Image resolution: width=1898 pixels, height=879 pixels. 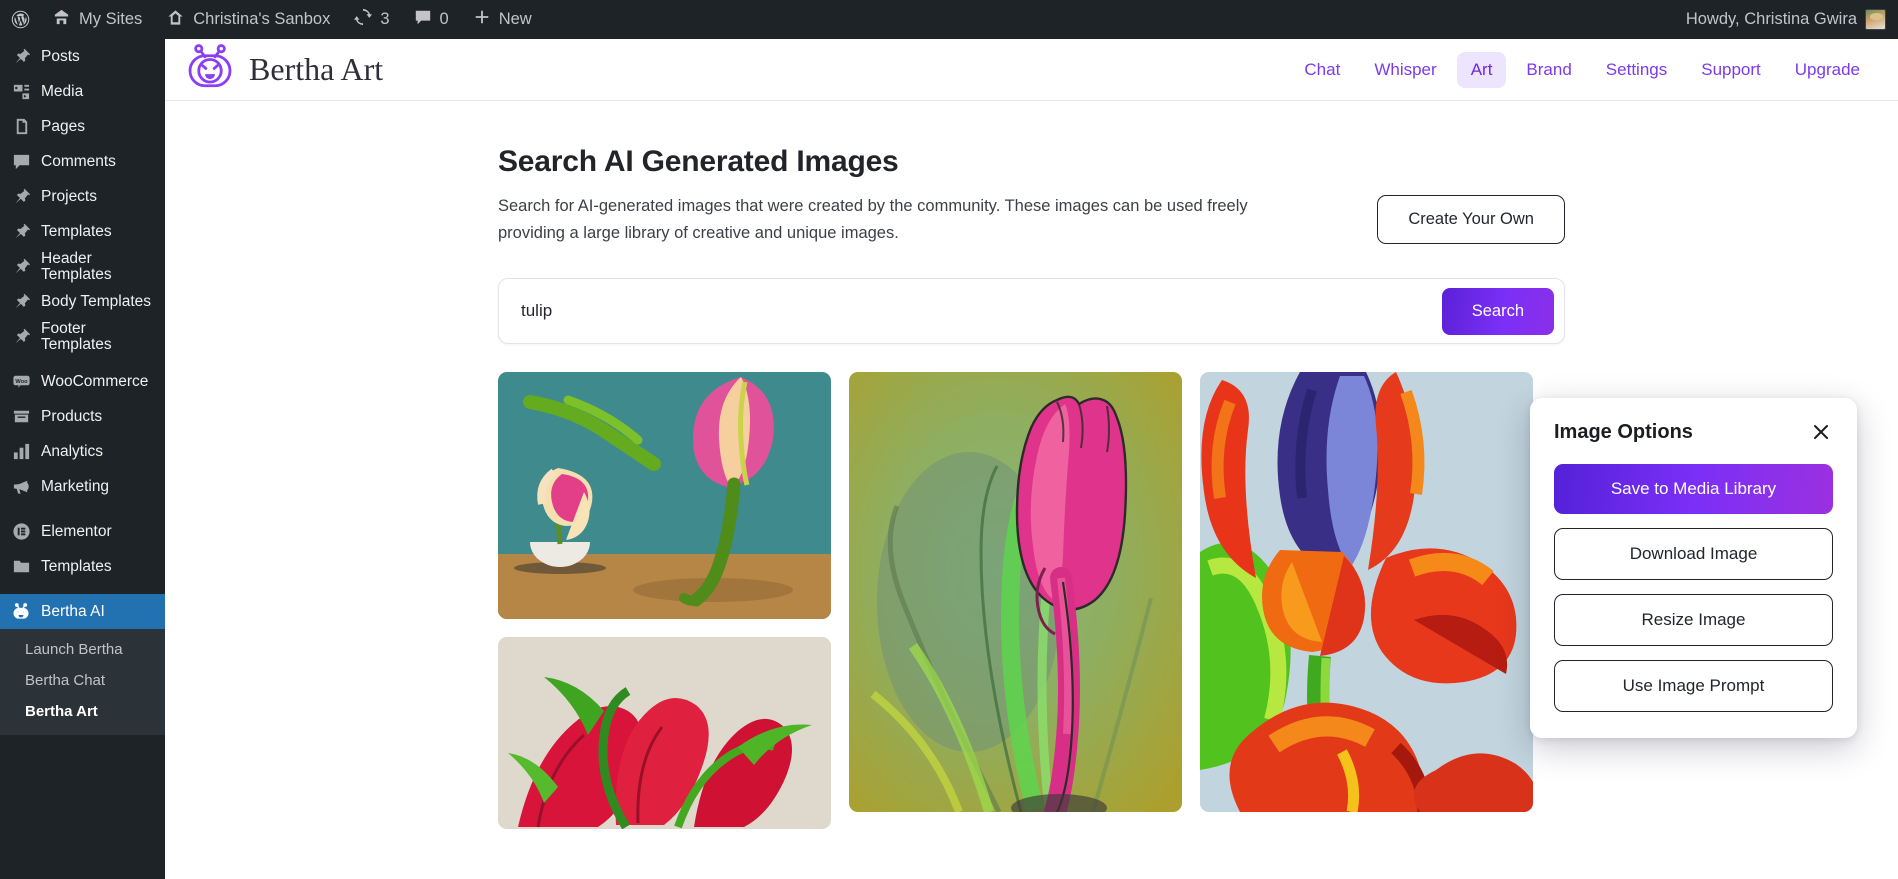 I want to click on resize-image-button: Resize Image, so click(x=1693, y=620).